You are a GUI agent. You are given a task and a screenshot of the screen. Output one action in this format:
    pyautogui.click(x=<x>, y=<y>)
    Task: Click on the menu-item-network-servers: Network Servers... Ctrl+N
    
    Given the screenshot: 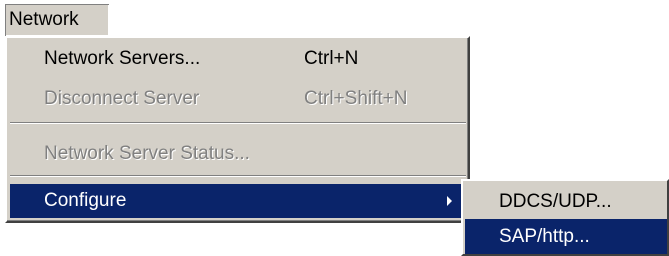 What is the action you would take?
    pyautogui.click(x=238, y=59)
    